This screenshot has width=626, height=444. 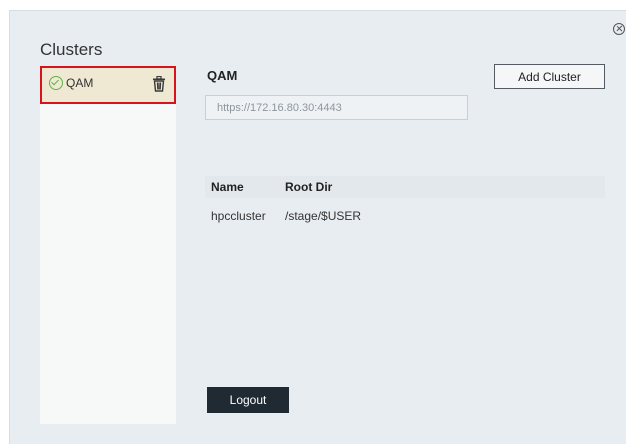 What do you see at coordinates (159, 83) in the screenshot?
I see `trash-icon` at bounding box center [159, 83].